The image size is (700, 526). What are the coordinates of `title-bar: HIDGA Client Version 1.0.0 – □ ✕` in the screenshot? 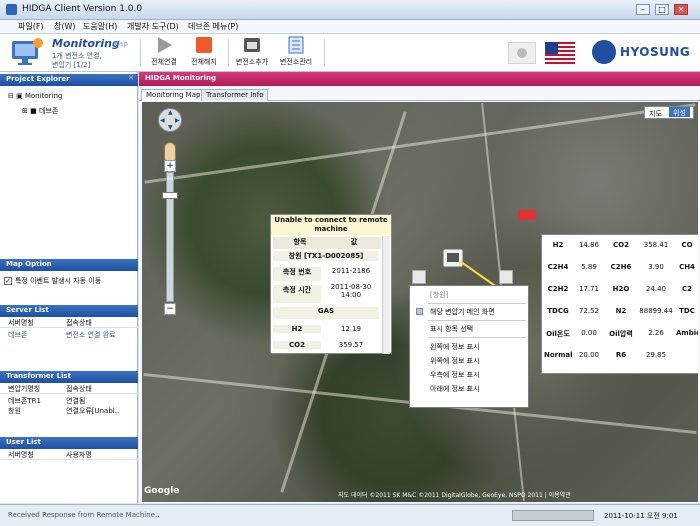 It's located at (350, 10).